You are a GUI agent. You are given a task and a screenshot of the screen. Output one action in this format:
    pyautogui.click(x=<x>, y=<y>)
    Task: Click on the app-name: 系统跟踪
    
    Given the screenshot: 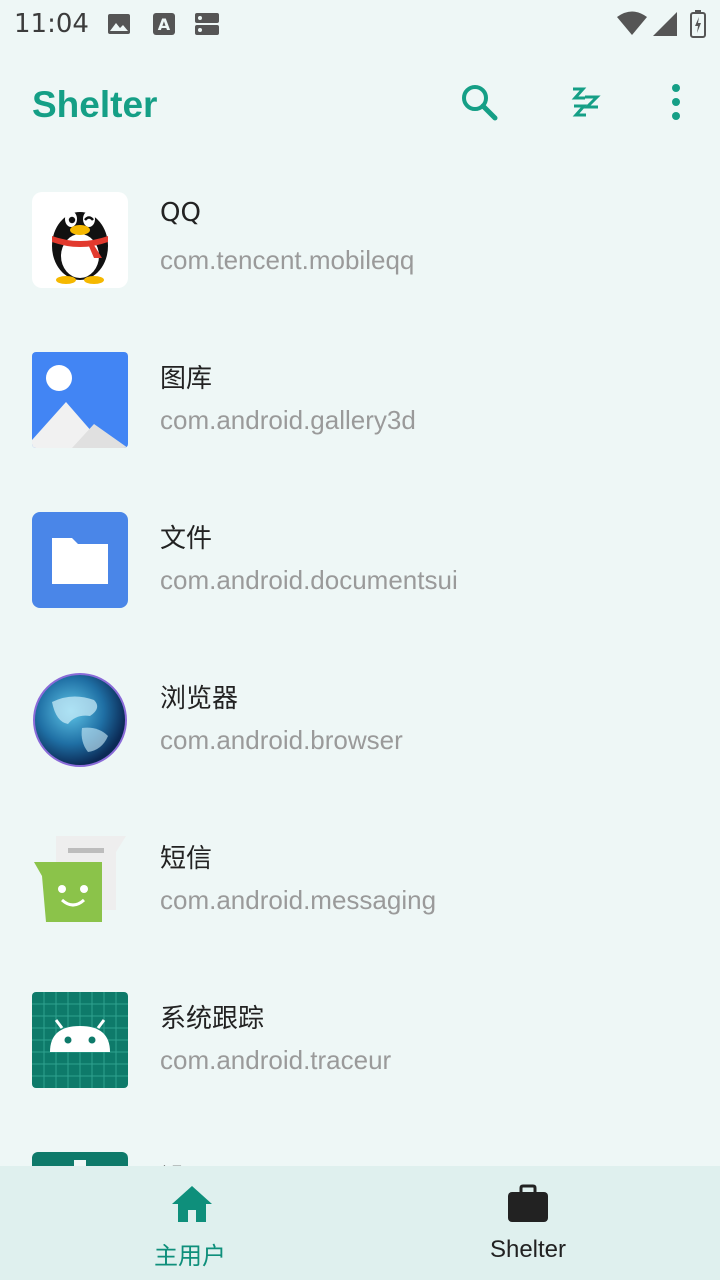 What is the action you would take?
    pyautogui.click(x=212, y=1019)
    